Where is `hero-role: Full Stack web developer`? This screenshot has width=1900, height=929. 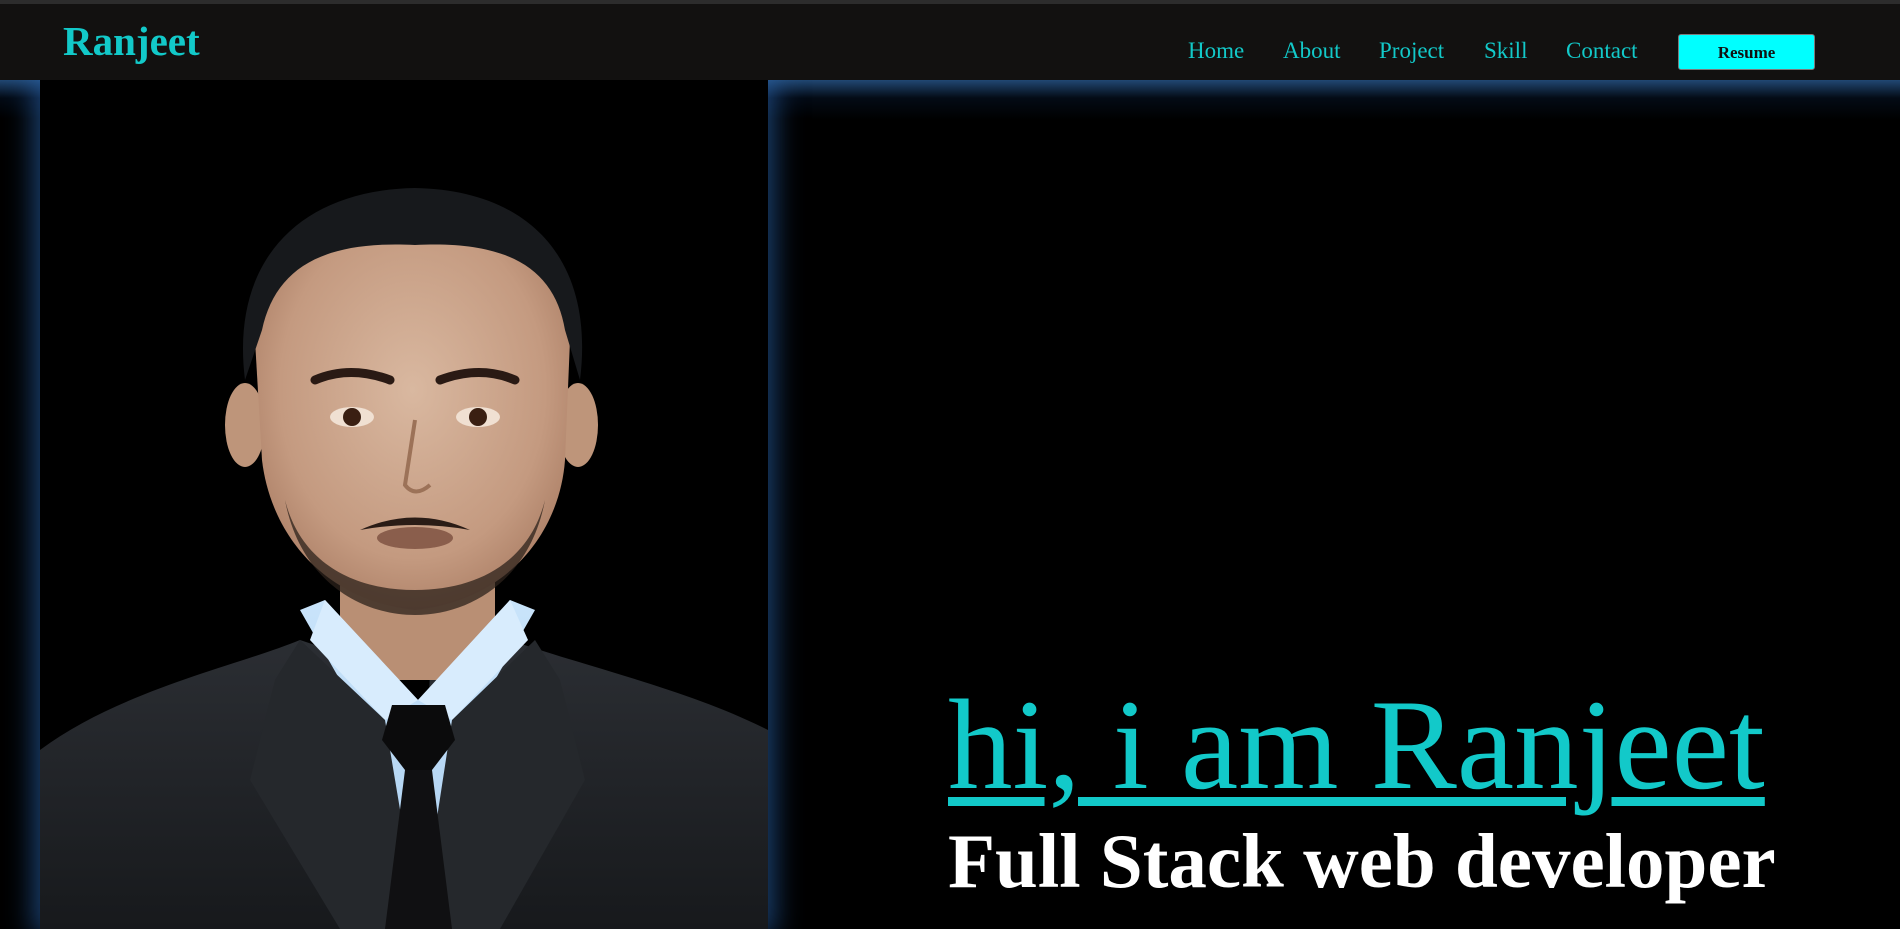 hero-role: Full Stack web developer is located at coordinates (1362, 861).